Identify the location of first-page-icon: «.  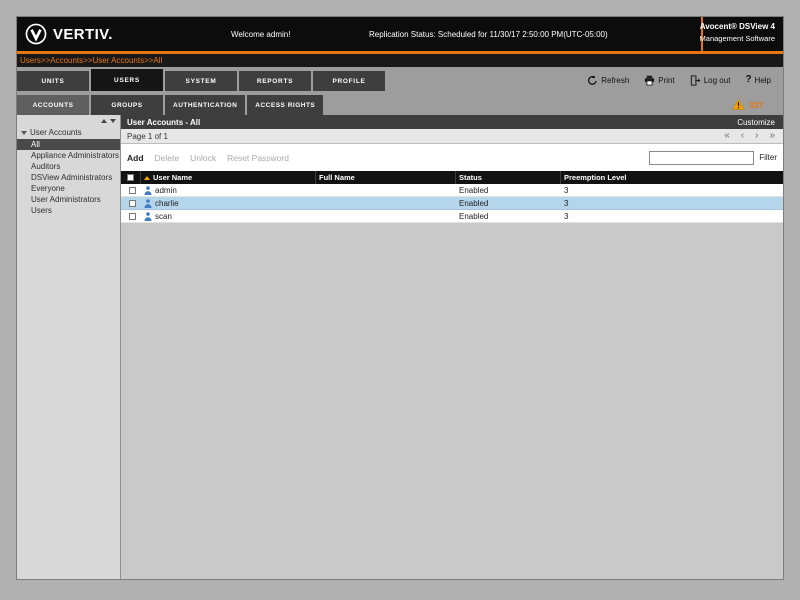
(727, 136).